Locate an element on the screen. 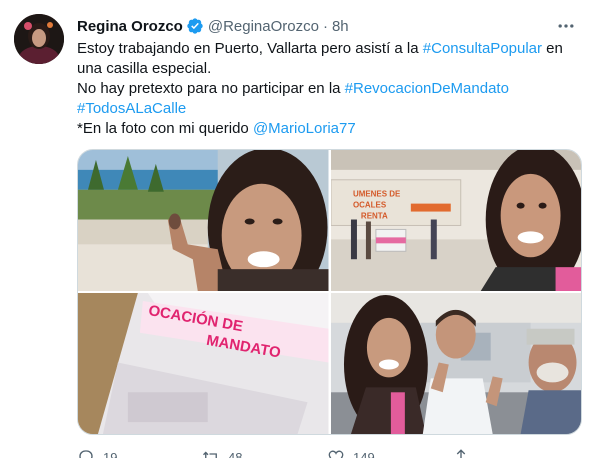 The image size is (592, 458). author-name: Regina Orozco is located at coordinates (130, 26).